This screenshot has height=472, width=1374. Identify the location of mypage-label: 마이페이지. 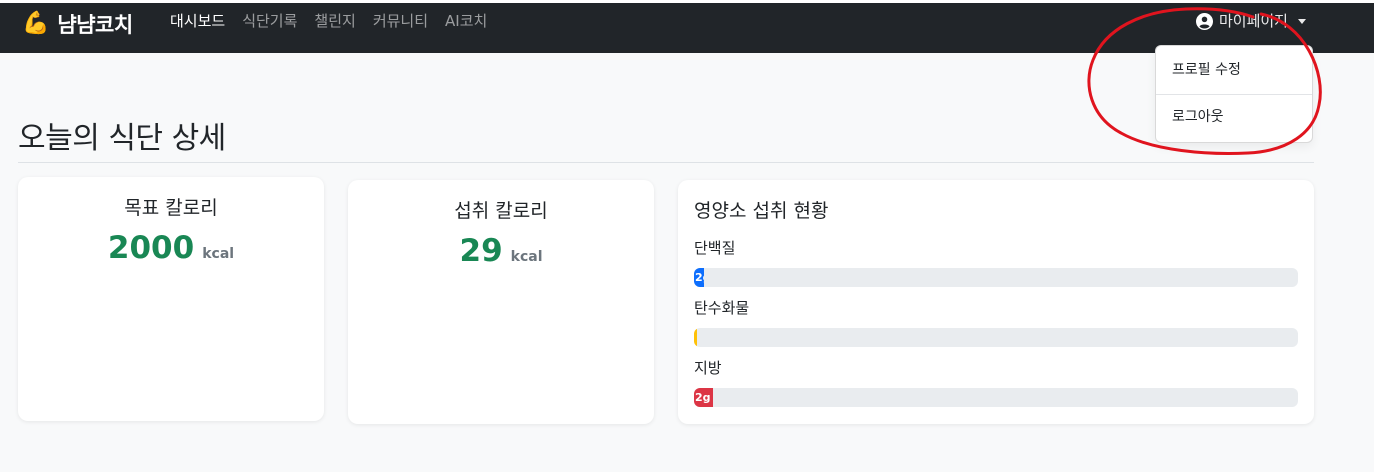
(1253, 21).